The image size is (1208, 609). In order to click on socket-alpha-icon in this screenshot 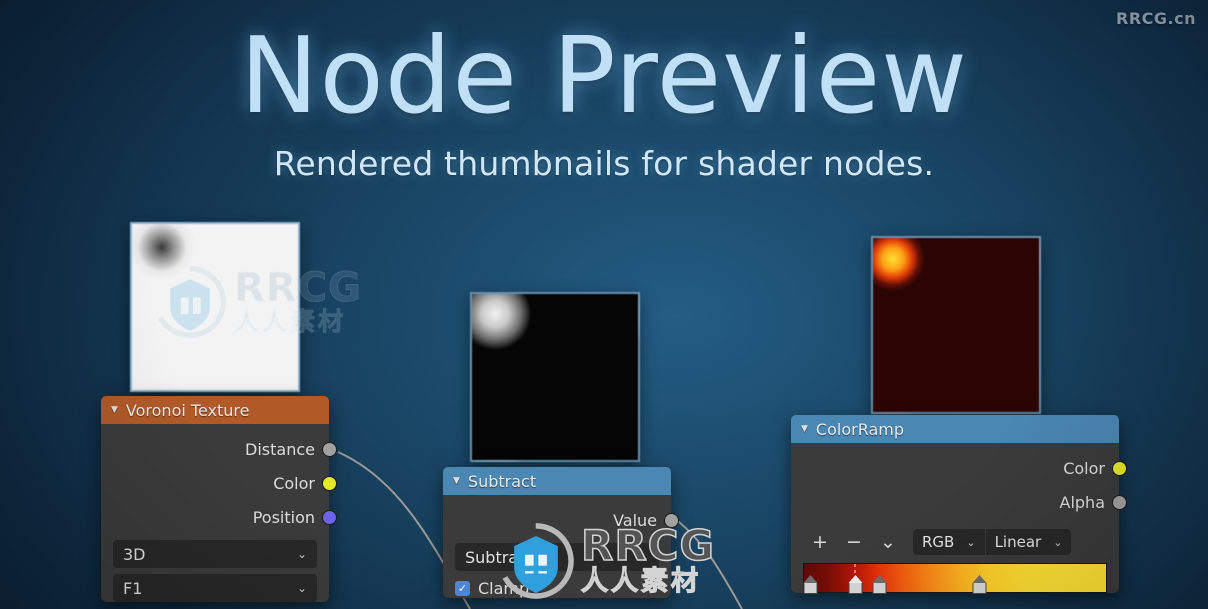, I will do `click(1119, 502)`.